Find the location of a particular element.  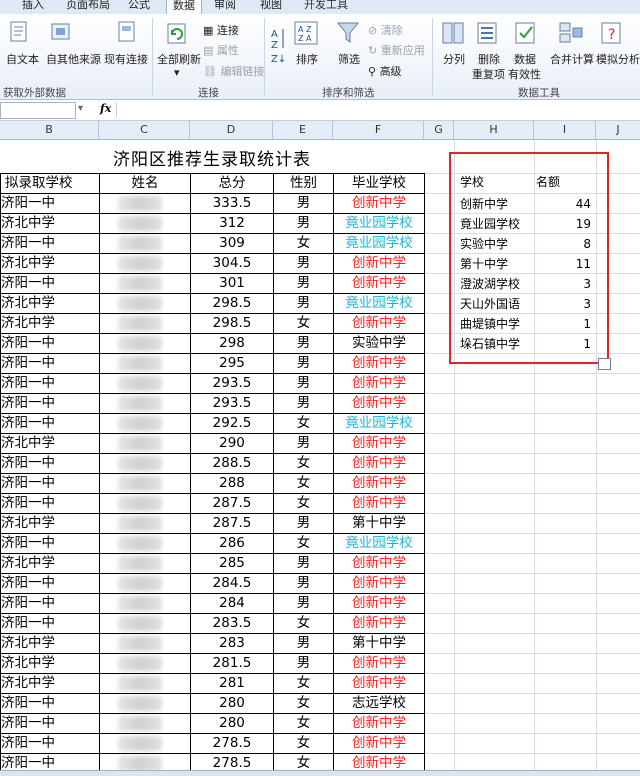

column-header-d: D is located at coordinates (231, 130).